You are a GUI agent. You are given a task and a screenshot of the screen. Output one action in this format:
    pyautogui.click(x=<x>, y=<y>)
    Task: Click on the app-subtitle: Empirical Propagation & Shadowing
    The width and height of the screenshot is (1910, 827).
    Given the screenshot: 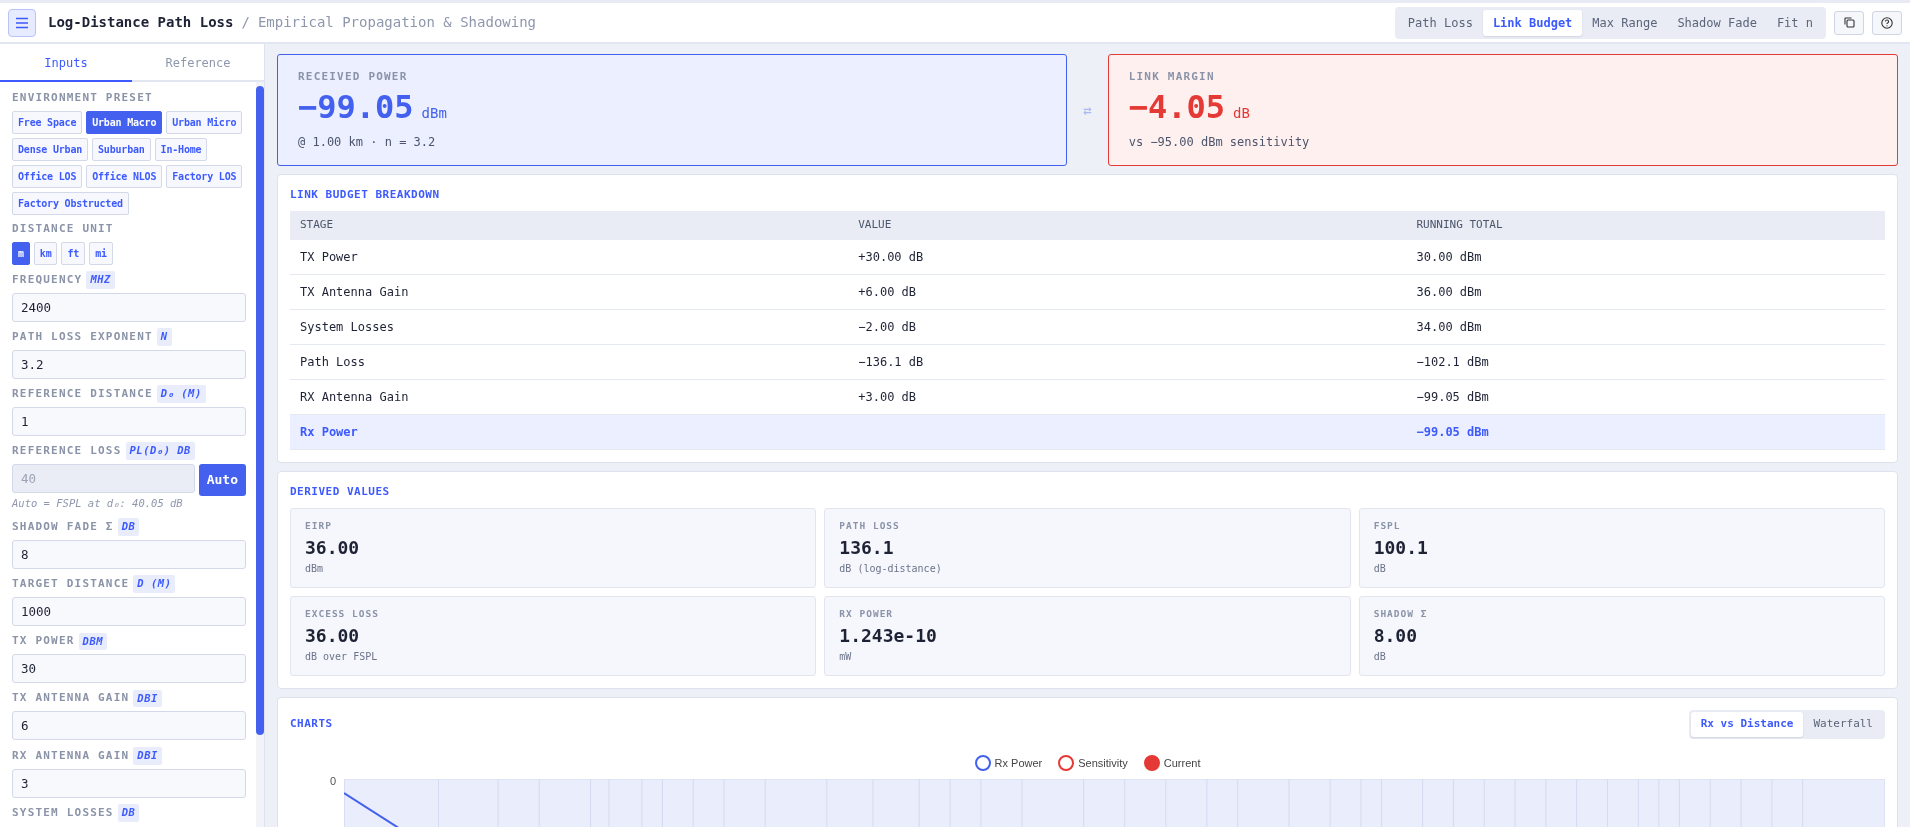 What is the action you would take?
    pyautogui.click(x=397, y=23)
    